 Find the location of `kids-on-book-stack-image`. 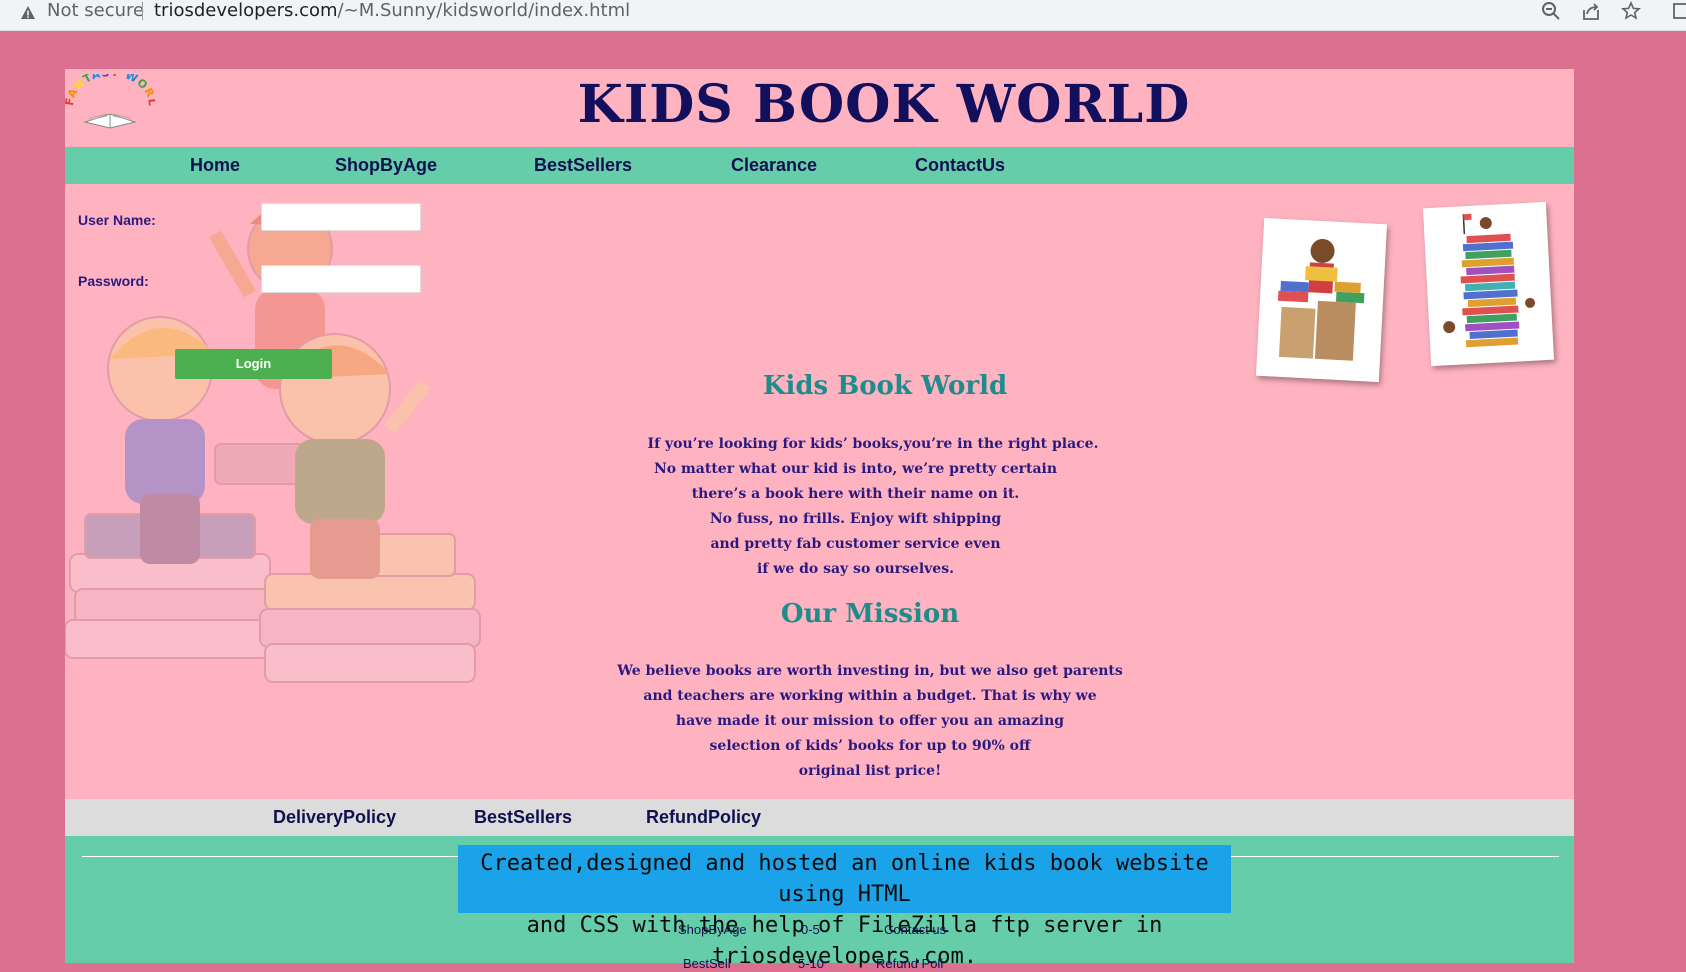

kids-on-book-stack-image is located at coordinates (1488, 284).